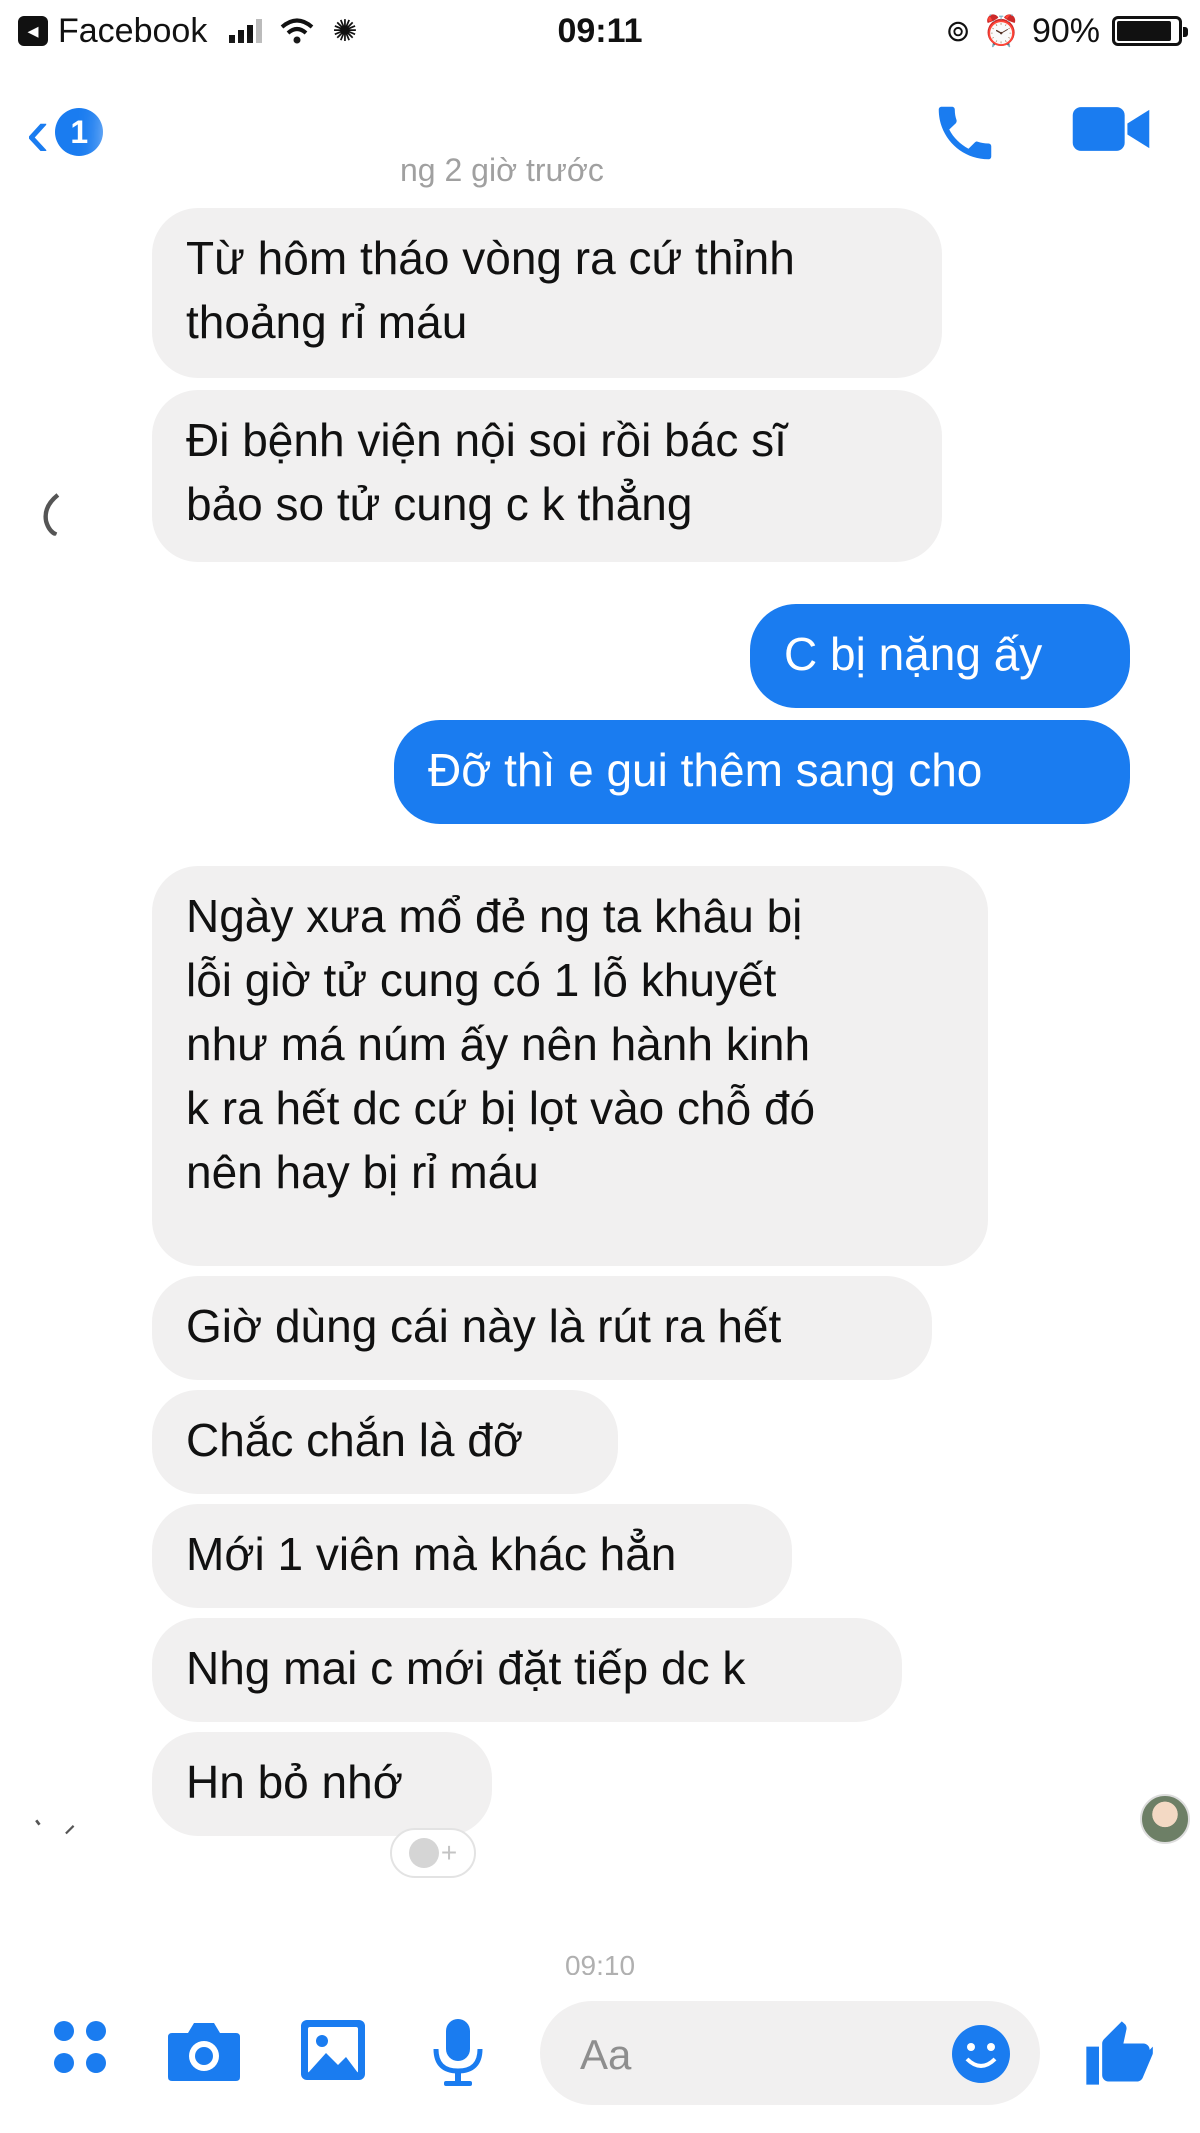 The image size is (1200, 2133). I want to click on message-bubble-outgoing: C bị nặng ấy, so click(940, 656).